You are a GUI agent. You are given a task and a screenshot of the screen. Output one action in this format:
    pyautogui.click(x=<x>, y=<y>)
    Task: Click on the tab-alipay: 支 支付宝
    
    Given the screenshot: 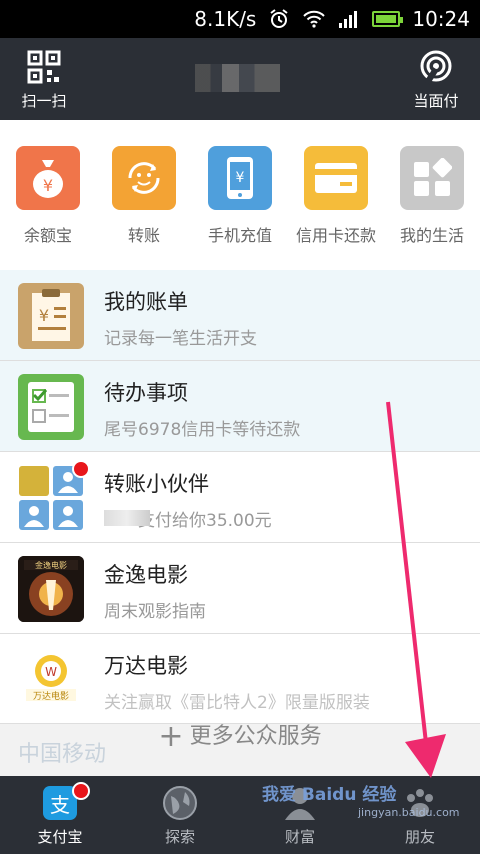 What is the action you would take?
    pyautogui.click(x=60, y=815)
    